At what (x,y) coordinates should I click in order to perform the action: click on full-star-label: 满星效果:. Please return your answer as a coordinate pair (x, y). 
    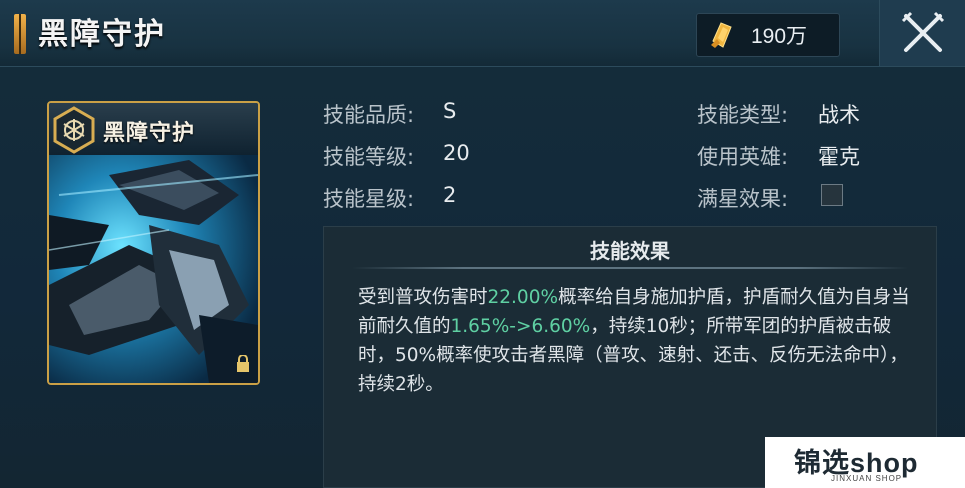
    Looking at the image, I should click on (743, 199).